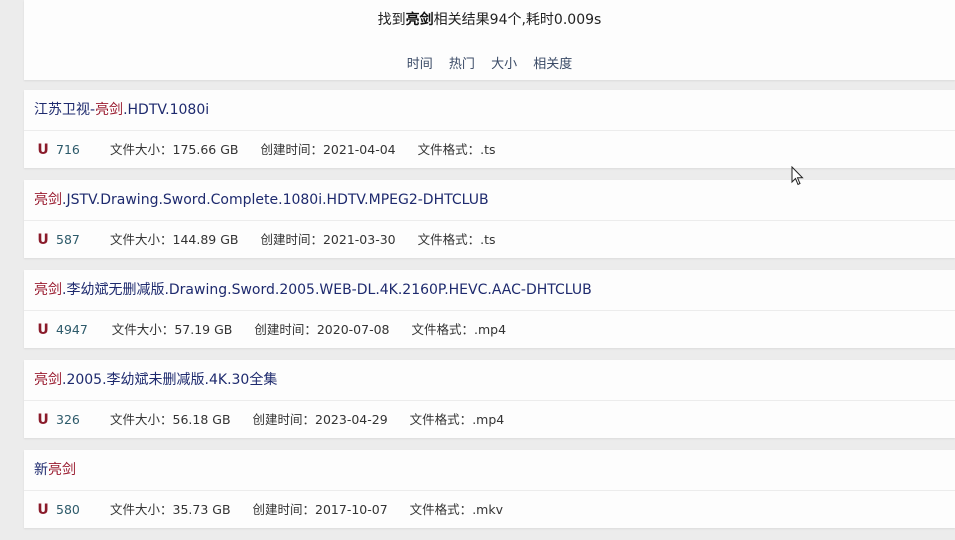  Describe the element at coordinates (359, 149) in the screenshot. I see `date-value: 2021-04-04` at that location.